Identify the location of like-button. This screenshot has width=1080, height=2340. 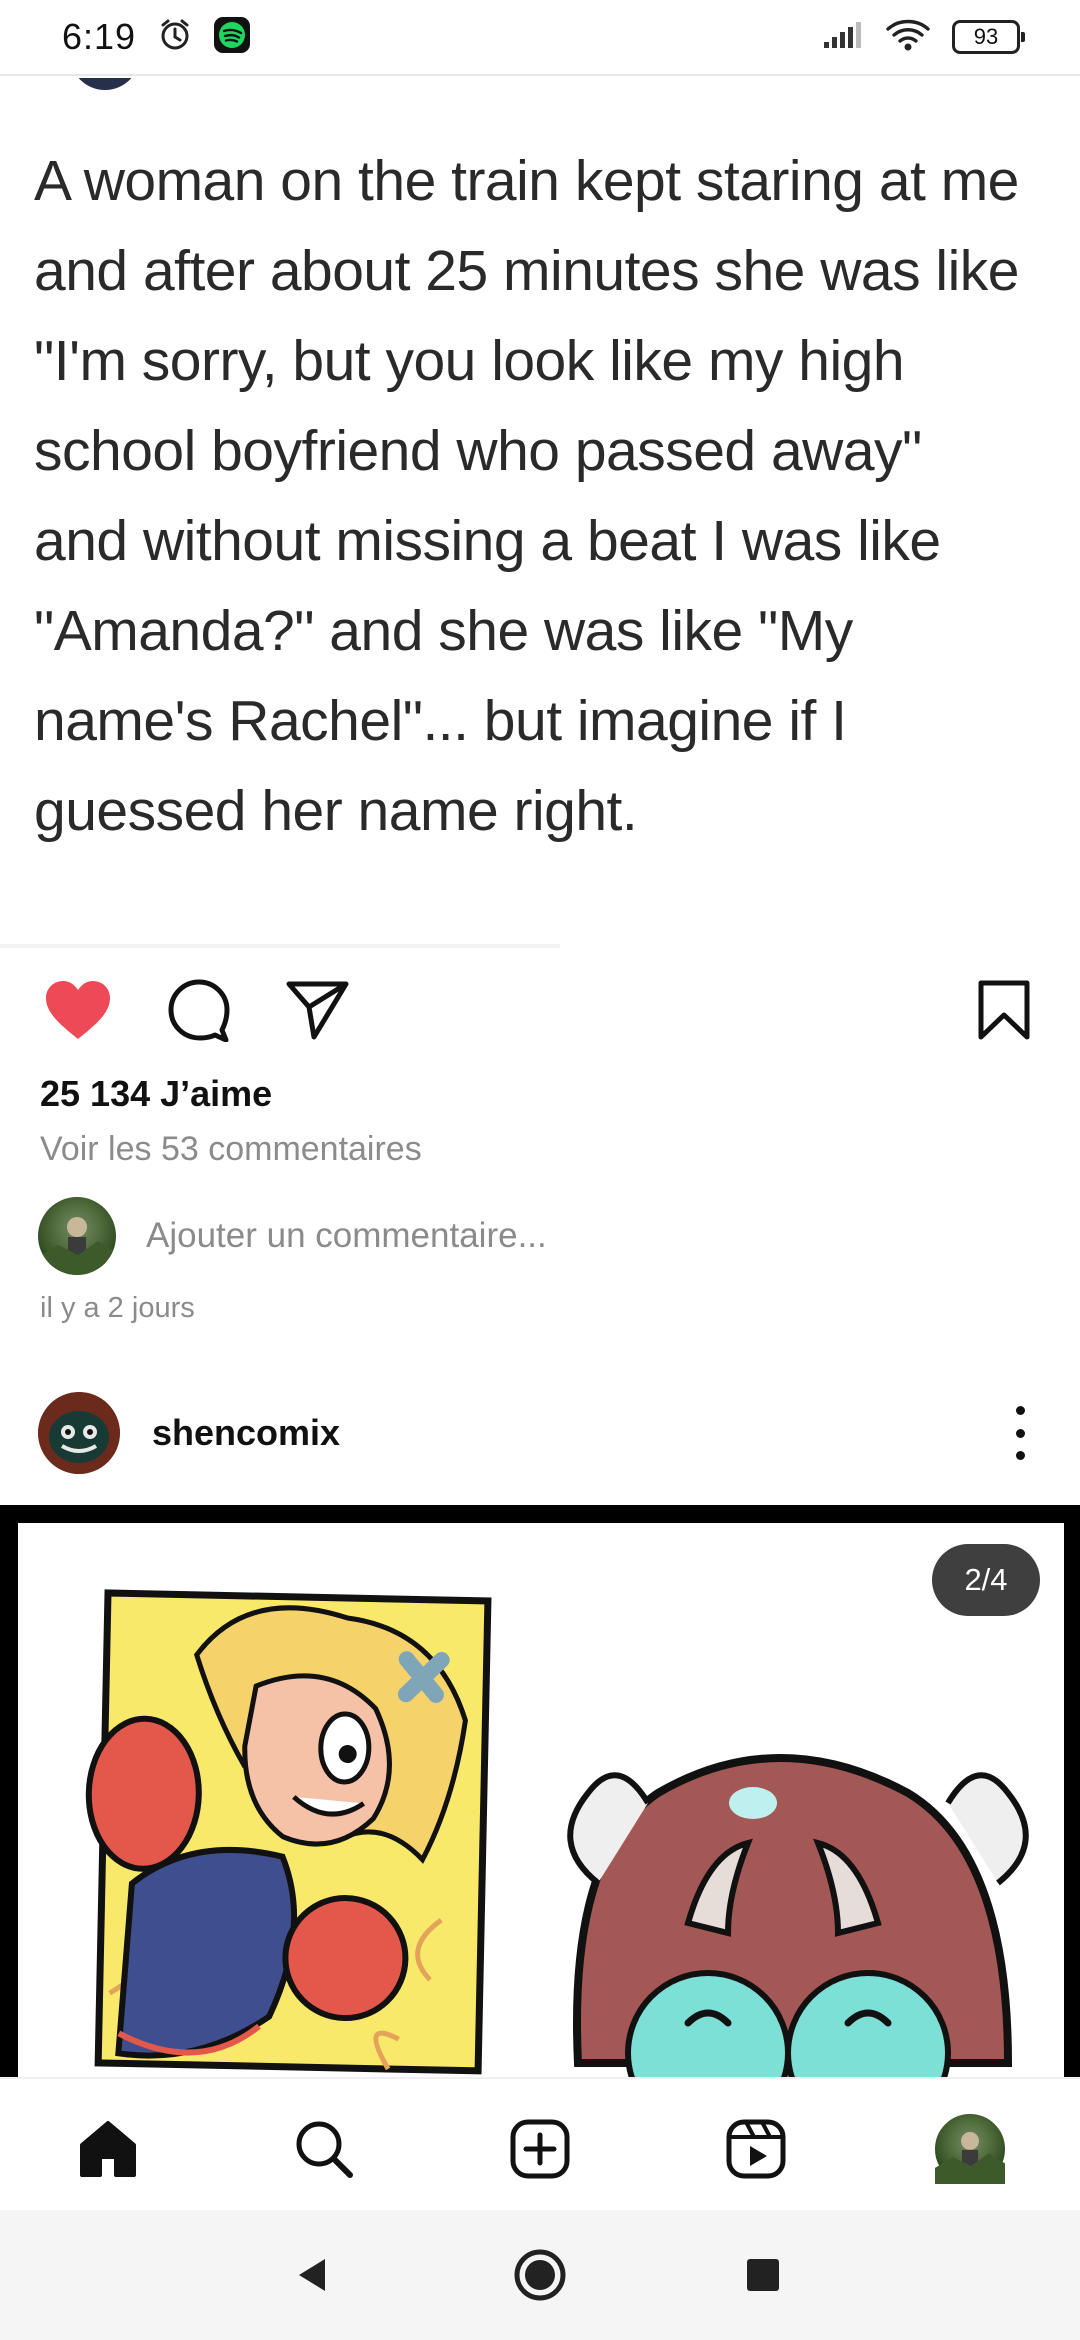
(78, 1010).